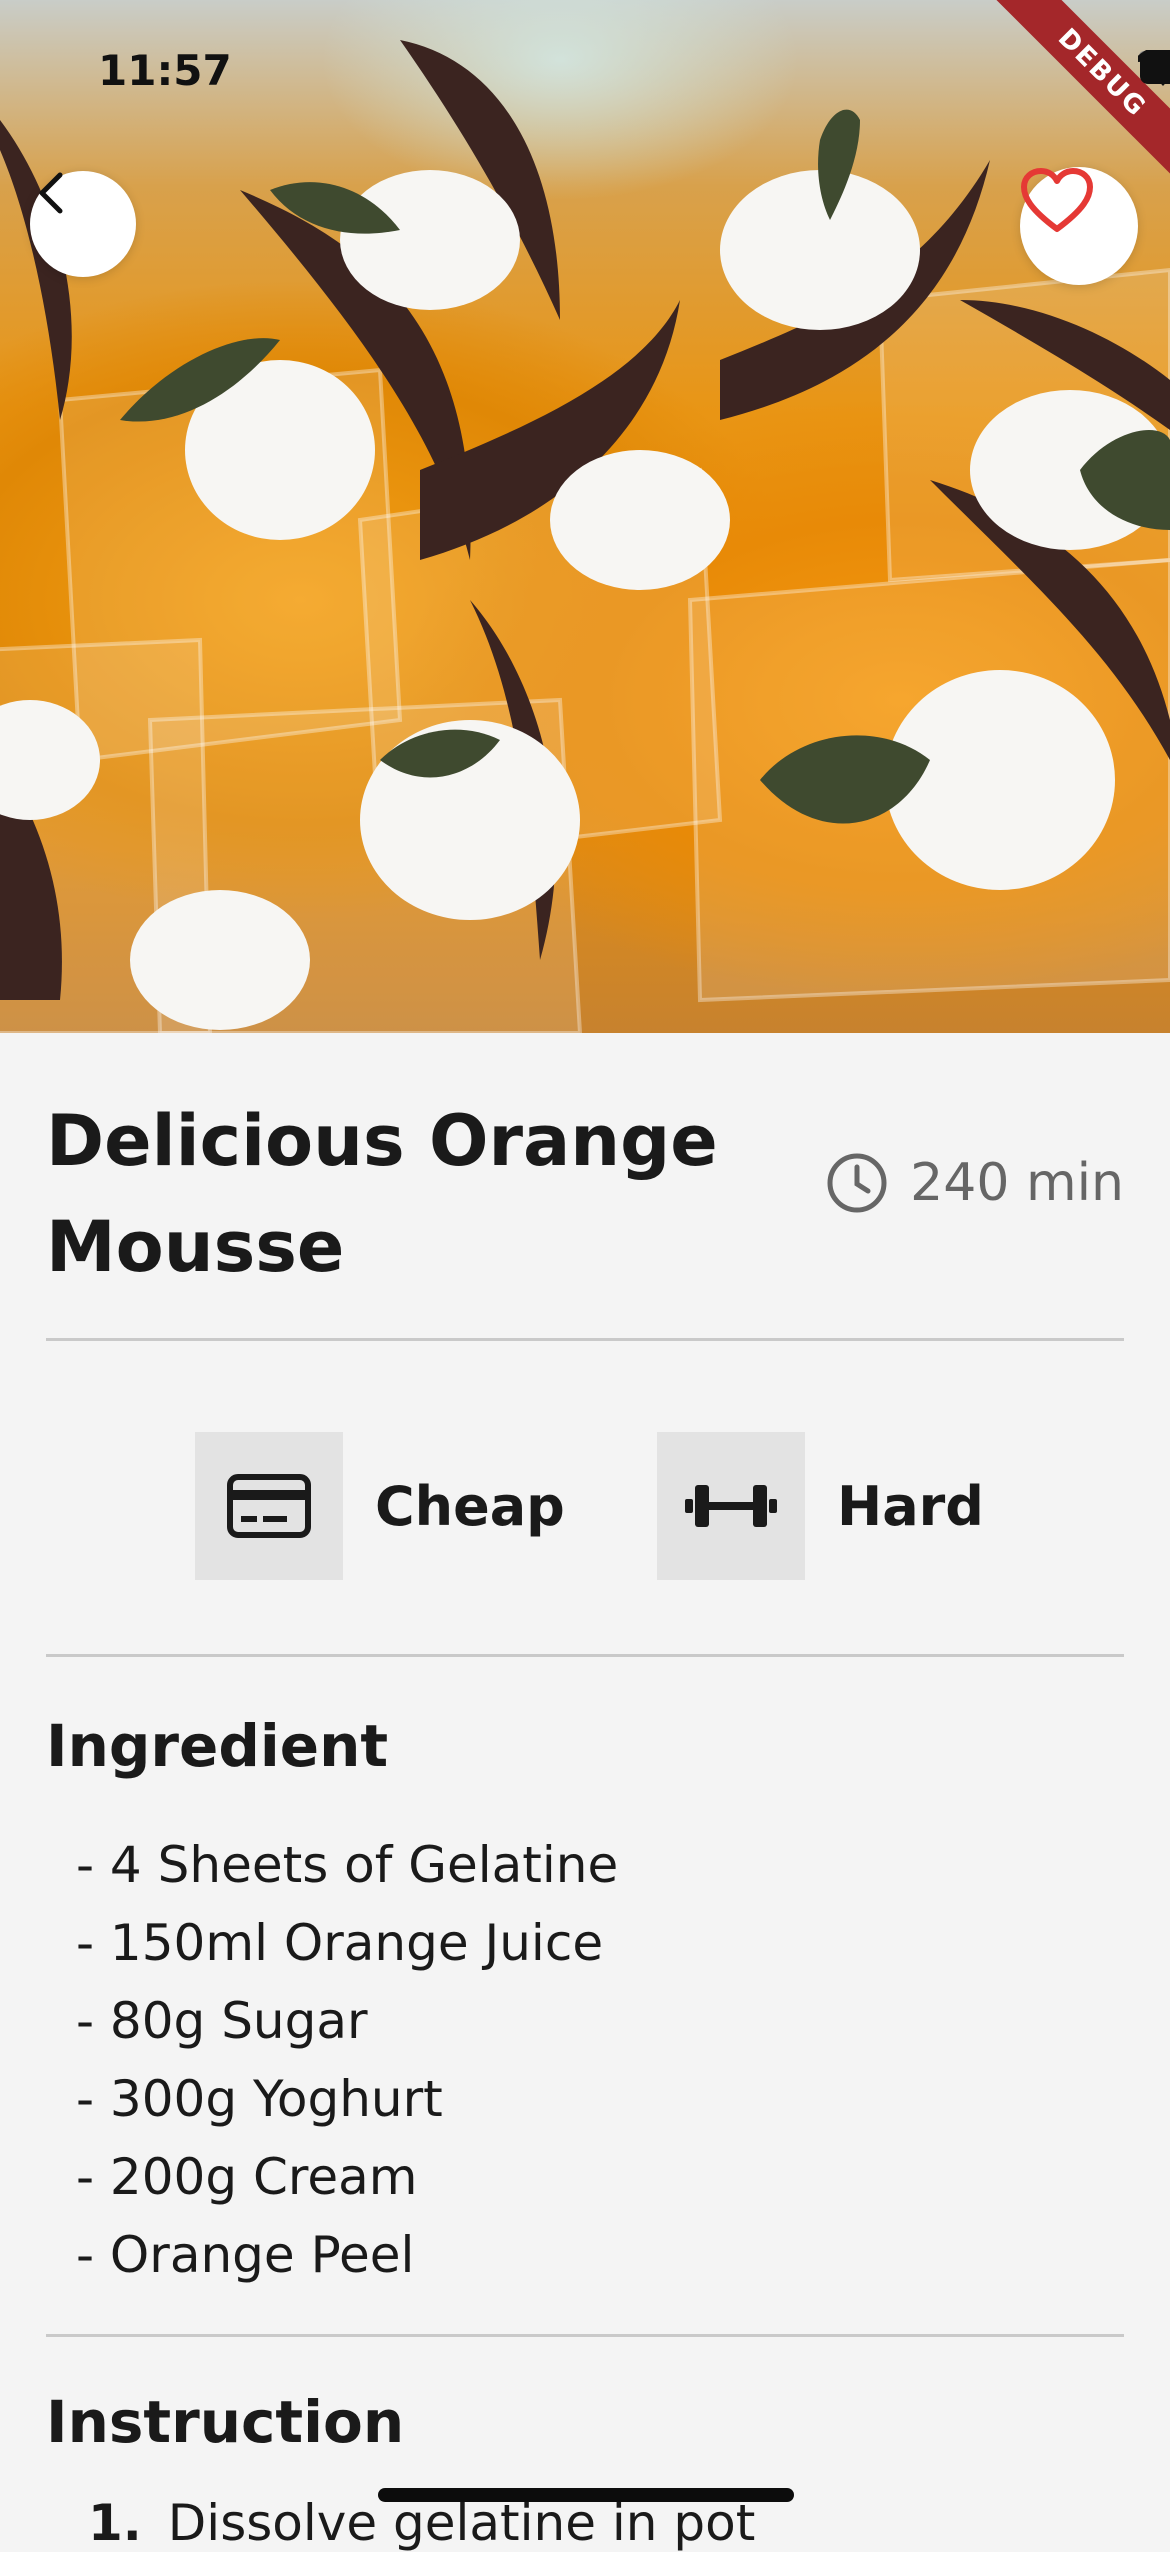  What do you see at coordinates (461, 2523) in the screenshot?
I see `step-text: Dissolve gelatine in pot` at bounding box center [461, 2523].